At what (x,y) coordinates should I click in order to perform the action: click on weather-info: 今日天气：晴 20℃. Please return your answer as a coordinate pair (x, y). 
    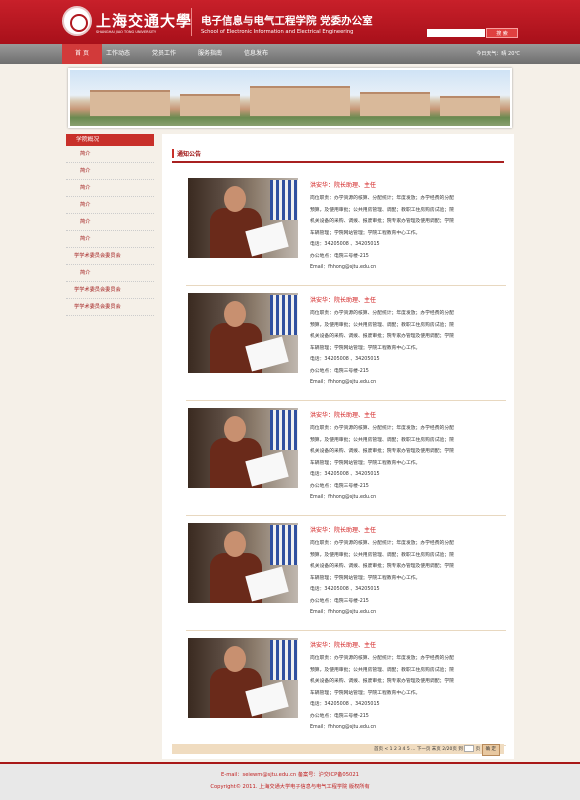
    Looking at the image, I should click on (498, 54).